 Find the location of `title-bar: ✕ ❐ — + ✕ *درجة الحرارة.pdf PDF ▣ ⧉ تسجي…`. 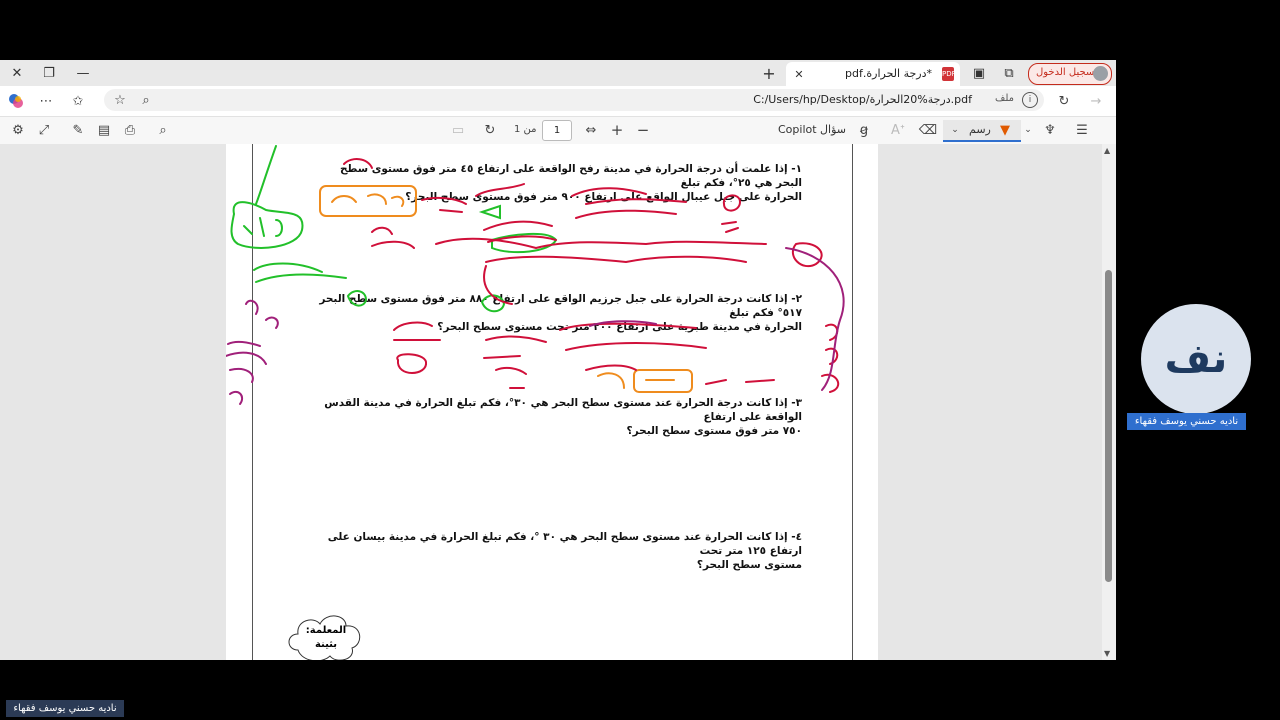

title-bar: ✕ ❐ — + ✕ *درجة الحرارة.pdf PDF ▣ ⧉ تسجي… is located at coordinates (558, 73).